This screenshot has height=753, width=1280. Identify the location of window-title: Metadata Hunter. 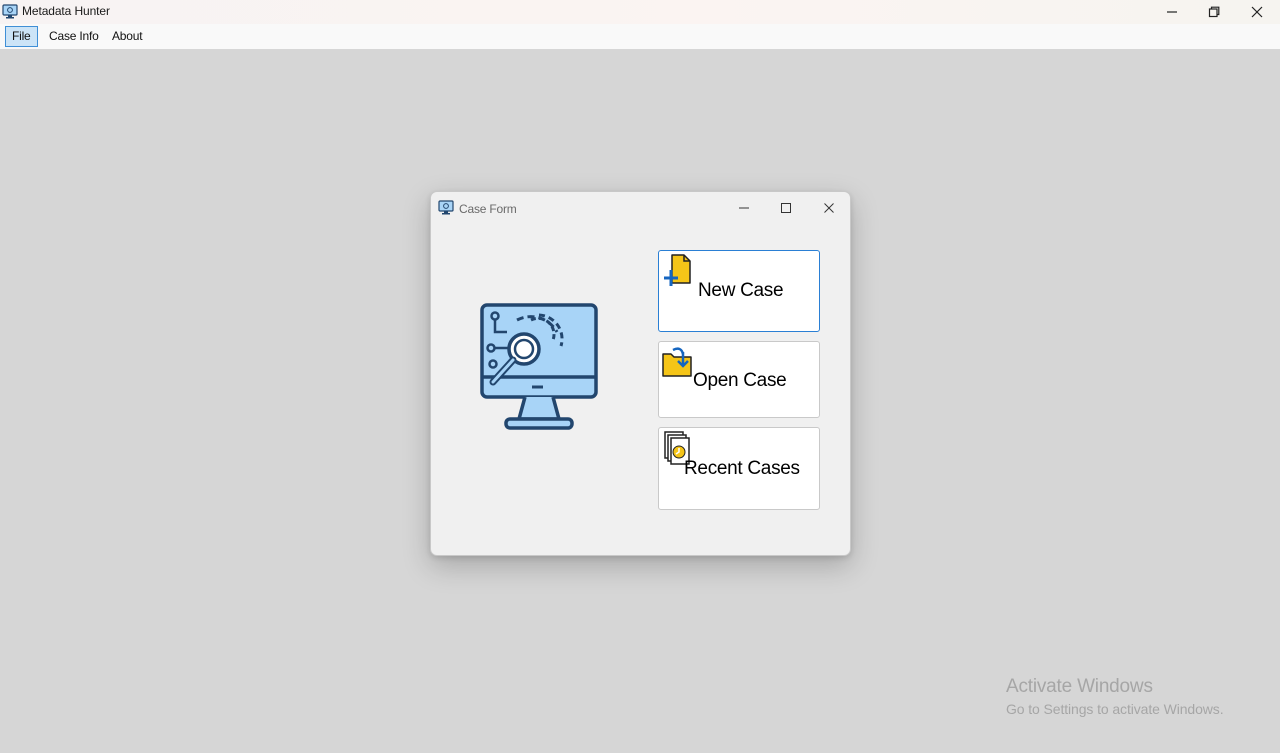
(66, 11).